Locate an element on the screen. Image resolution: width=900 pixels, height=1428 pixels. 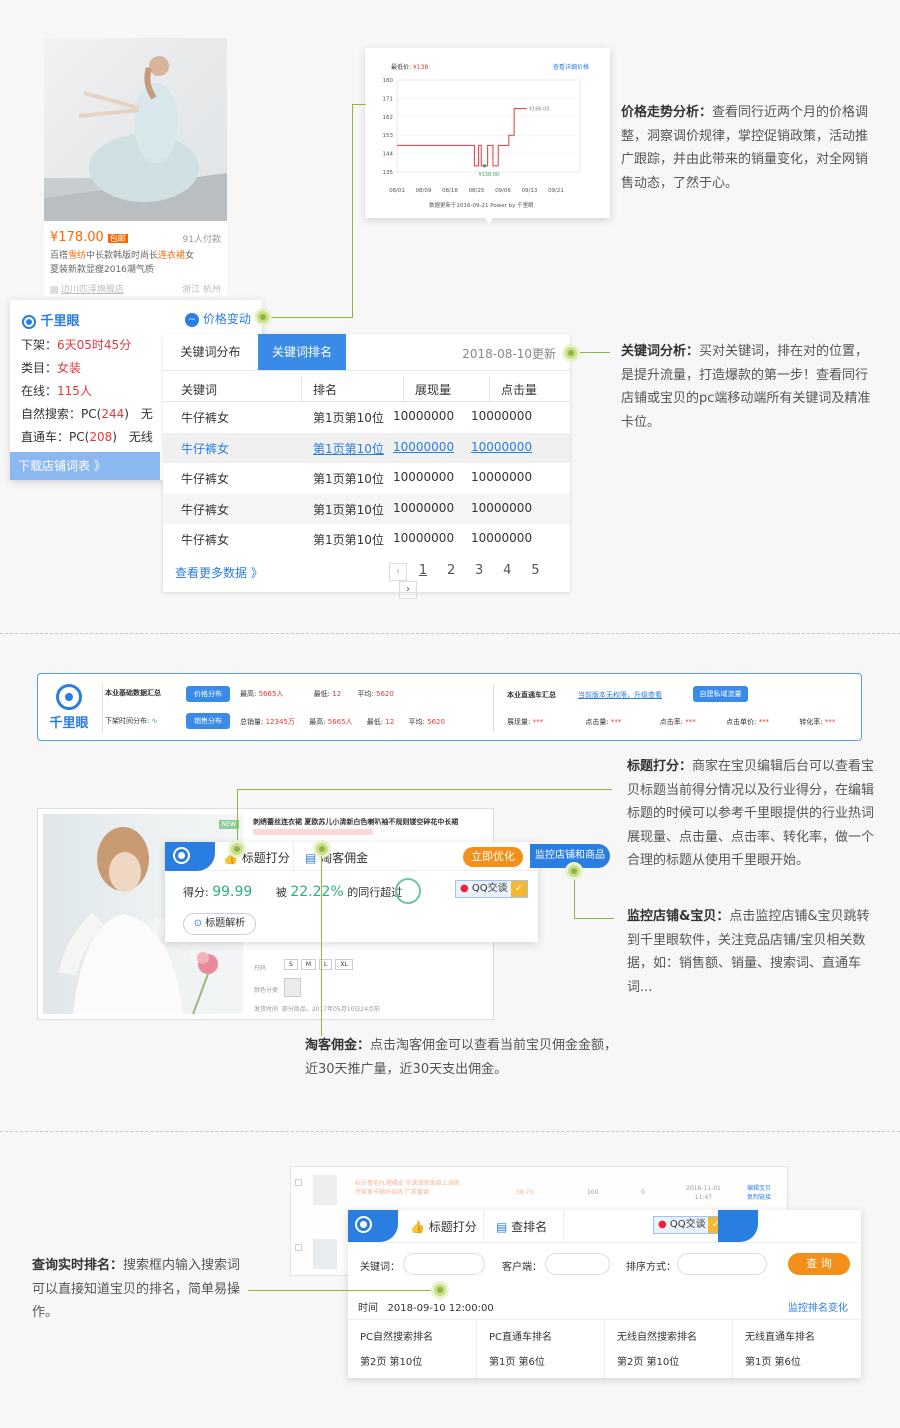
product-title: 百搭雪纺中长款韩版时尚长连衣裙女 夏装新款显瘦2016潮气质 is located at coordinates (137, 263).